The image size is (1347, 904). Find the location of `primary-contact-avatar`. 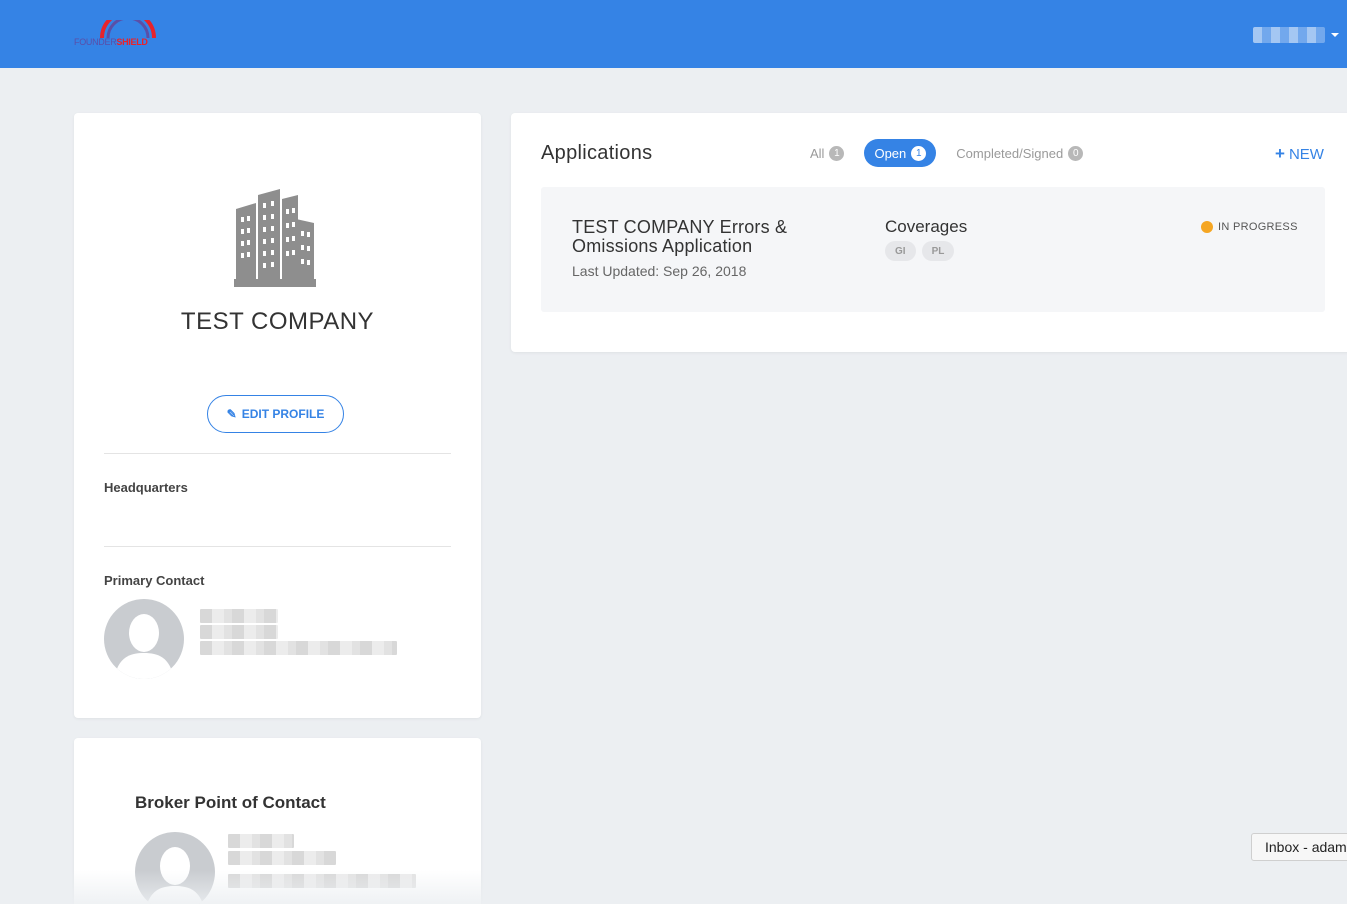

primary-contact-avatar is located at coordinates (144, 639).